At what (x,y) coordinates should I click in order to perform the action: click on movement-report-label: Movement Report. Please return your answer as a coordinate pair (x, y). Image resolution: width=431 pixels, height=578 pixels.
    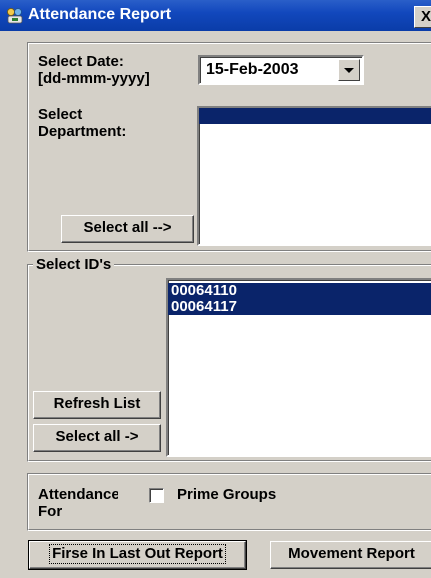
    Looking at the image, I should click on (351, 553).